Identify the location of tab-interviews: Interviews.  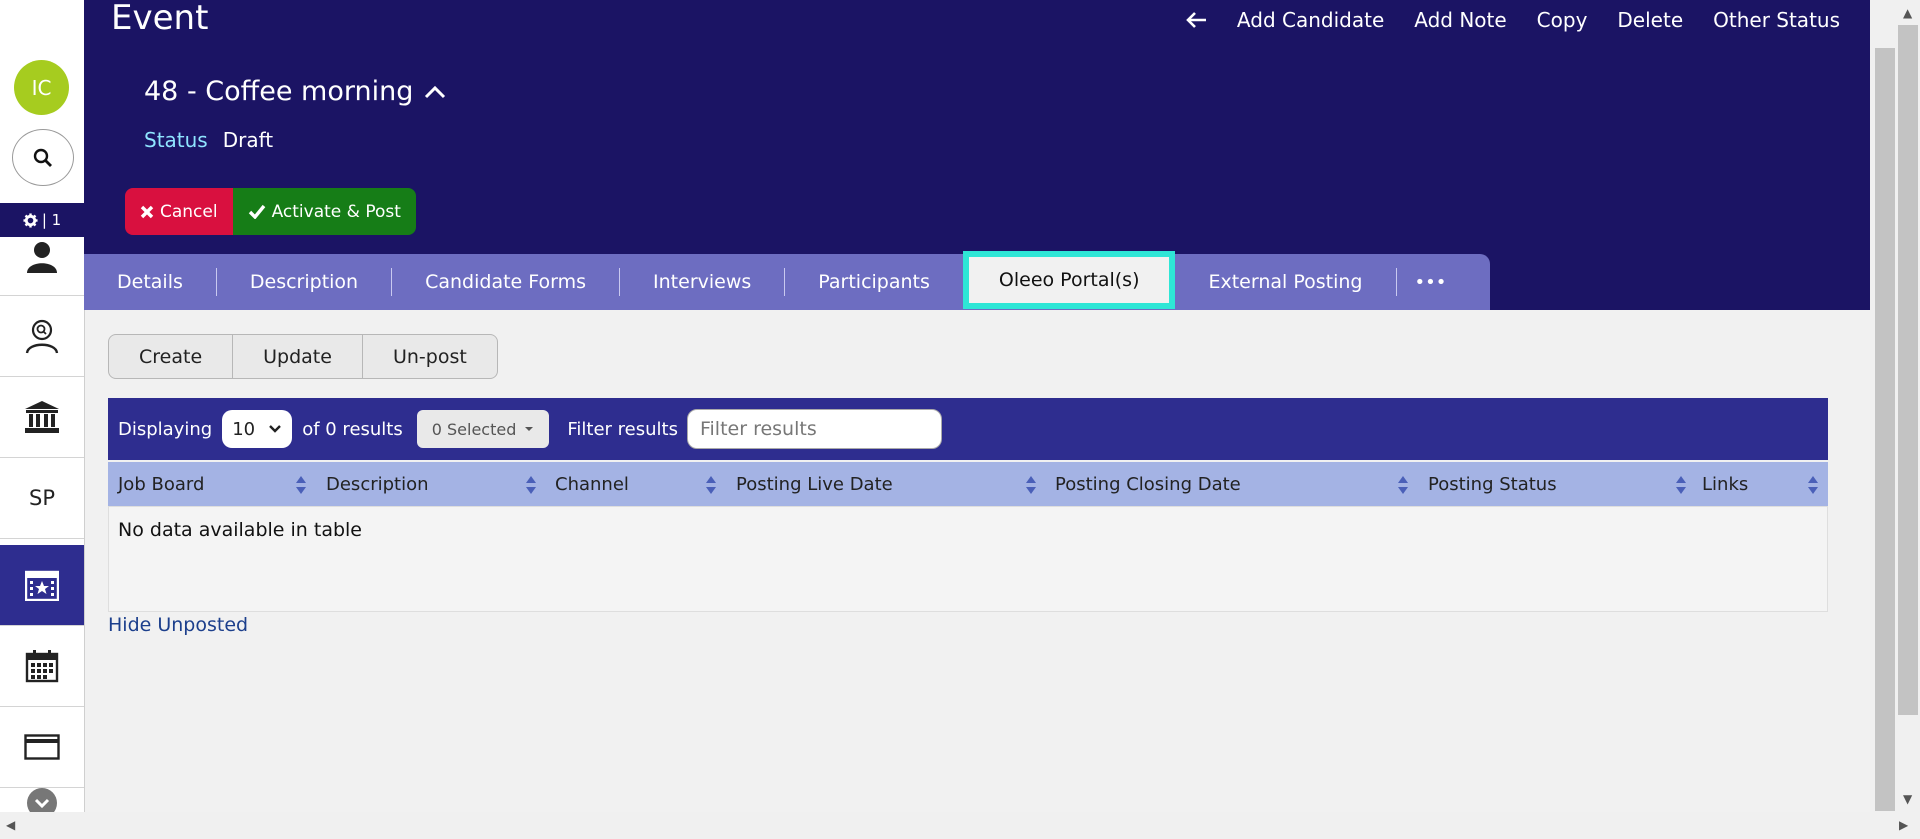
(702, 282).